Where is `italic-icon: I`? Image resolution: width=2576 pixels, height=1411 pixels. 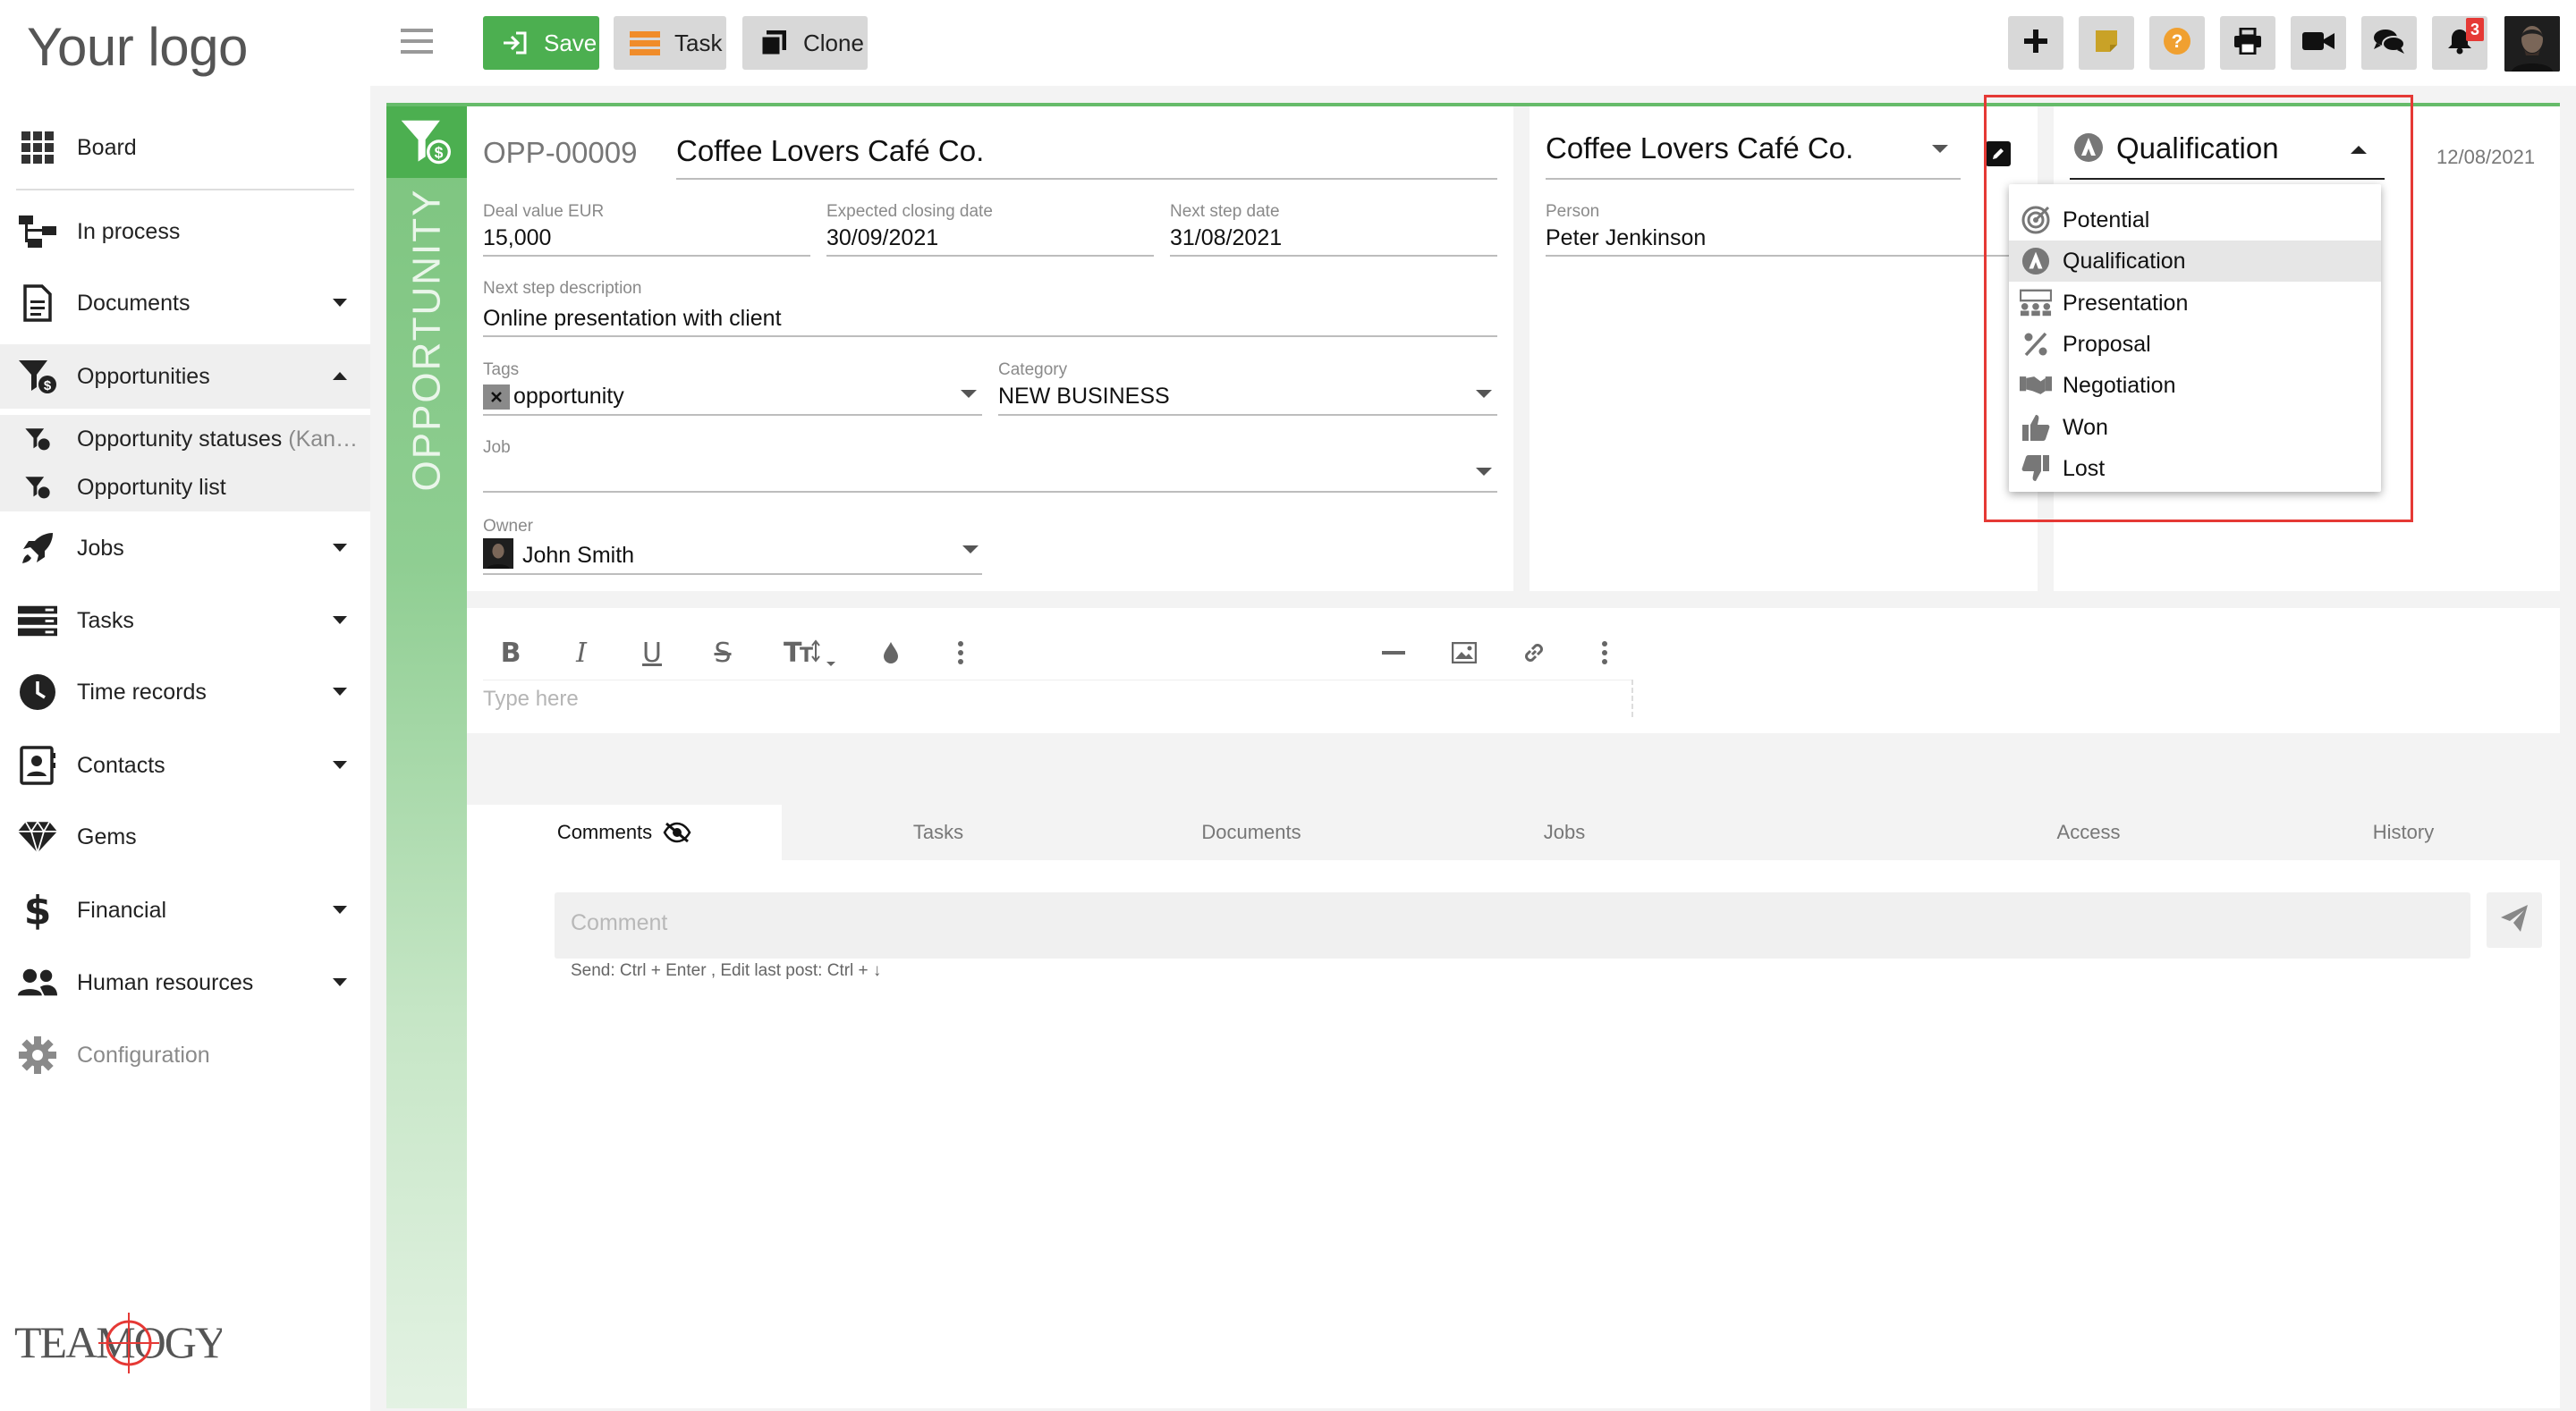 italic-icon: I is located at coordinates (581, 653).